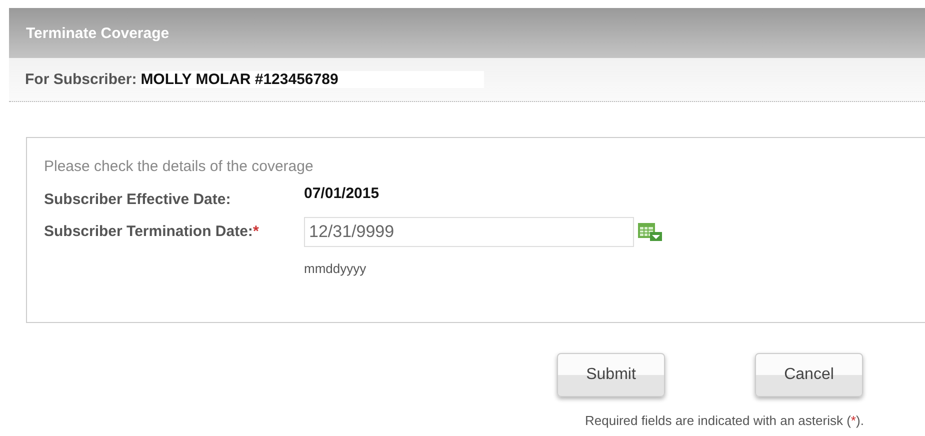 Image resolution: width=925 pixels, height=436 pixels. Describe the element at coordinates (809, 375) in the screenshot. I see `cancel-button: Cancel` at that location.